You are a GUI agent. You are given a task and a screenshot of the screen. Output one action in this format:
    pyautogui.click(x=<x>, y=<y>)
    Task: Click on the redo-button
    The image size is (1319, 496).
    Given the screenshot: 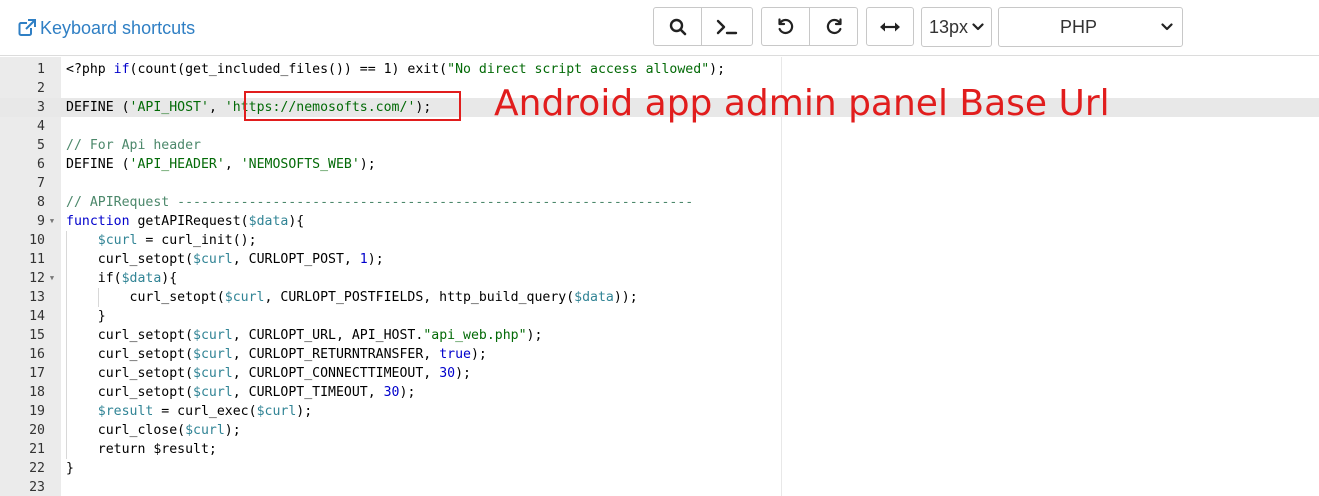 What is the action you would take?
    pyautogui.click(x=833, y=26)
    